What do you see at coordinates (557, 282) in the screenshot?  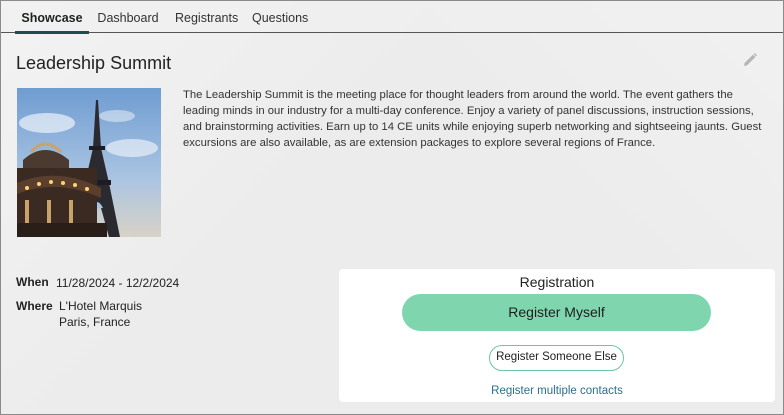 I see `registration-heading: Registration` at bounding box center [557, 282].